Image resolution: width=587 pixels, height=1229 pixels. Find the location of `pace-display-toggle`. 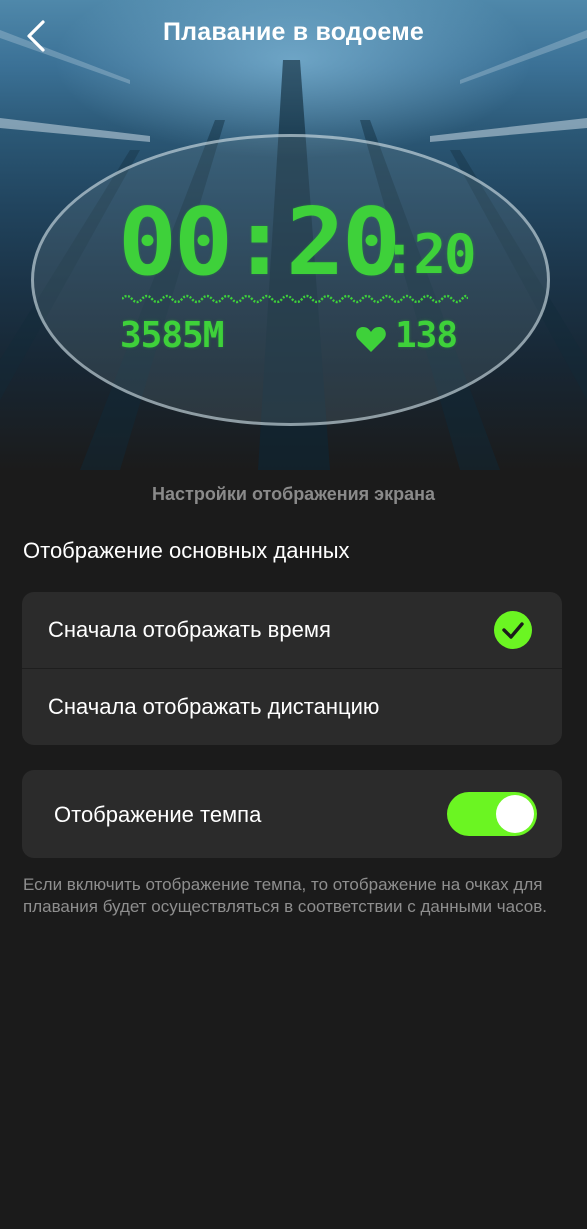

pace-display-toggle is located at coordinates (492, 814).